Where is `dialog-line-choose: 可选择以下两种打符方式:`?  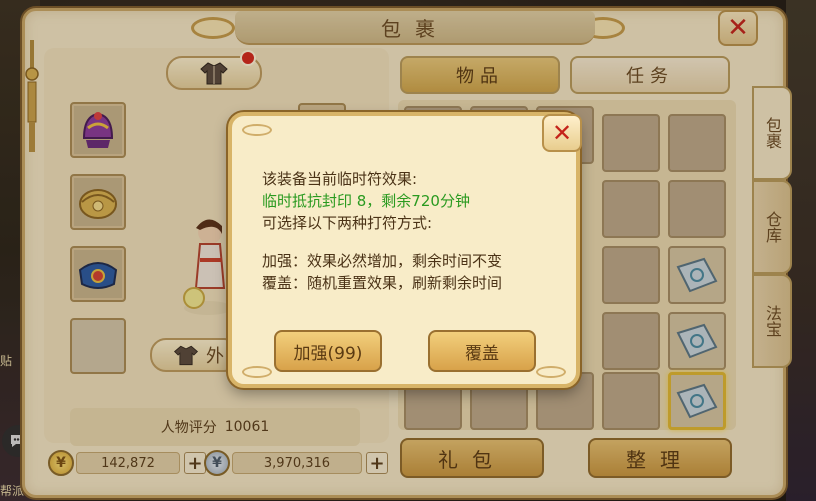 dialog-line-choose: 可选择以下两种打符方式: is located at coordinates (347, 223).